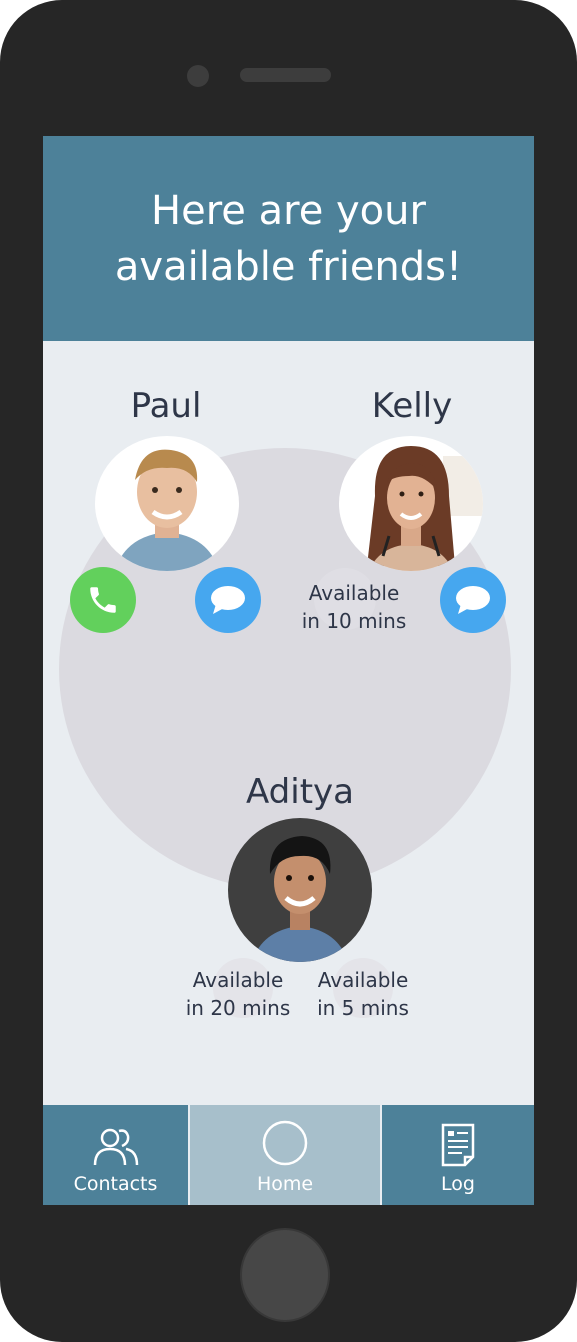 The width and height of the screenshot is (577, 1342). What do you see at coordinates (458, 1184) in the screenshot?
I see `tab-log-label: Log` at bounding box center [458, 1184].